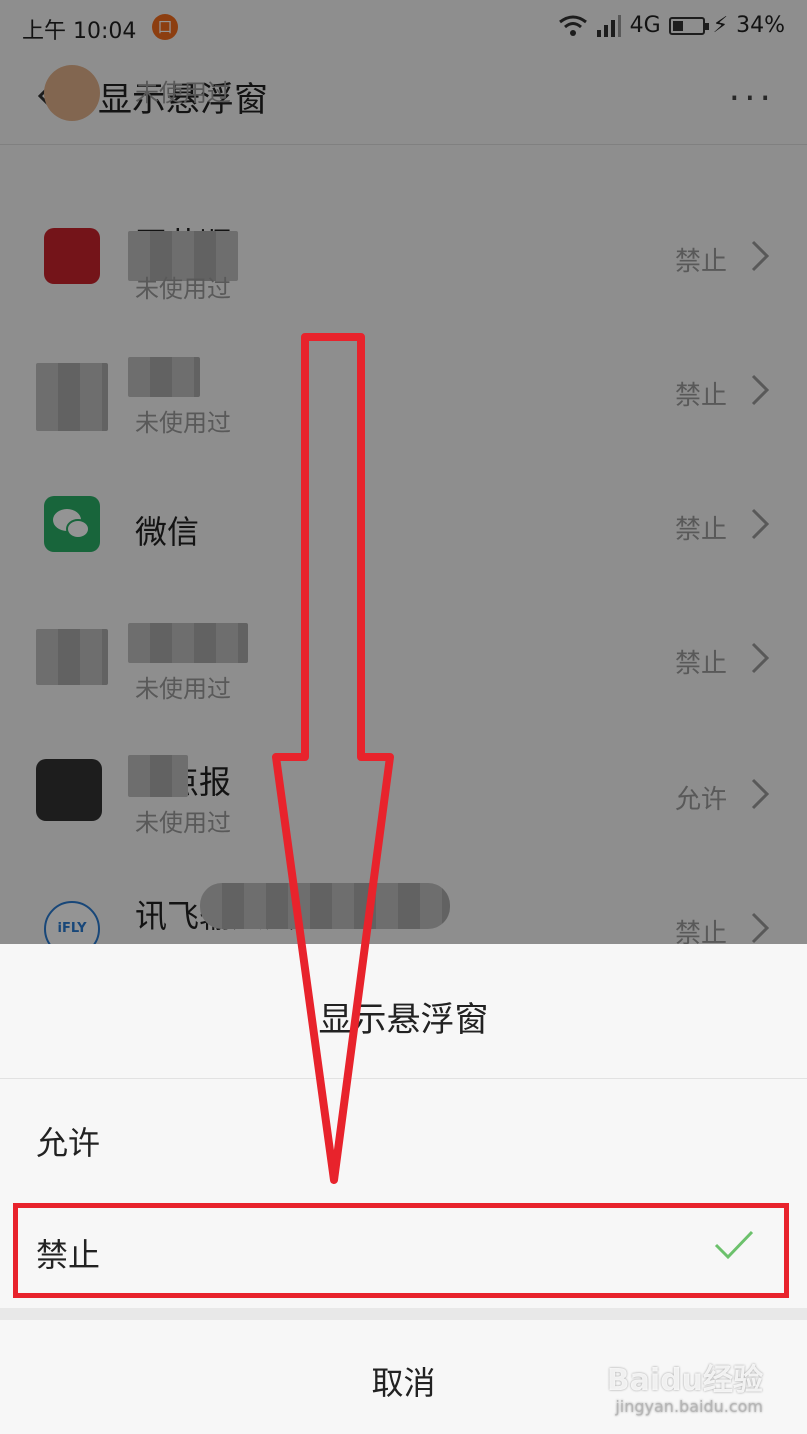 The image size is (807, 1434). I want to click on dialog-title: 显示悬浮窗, so click(403, 1020).